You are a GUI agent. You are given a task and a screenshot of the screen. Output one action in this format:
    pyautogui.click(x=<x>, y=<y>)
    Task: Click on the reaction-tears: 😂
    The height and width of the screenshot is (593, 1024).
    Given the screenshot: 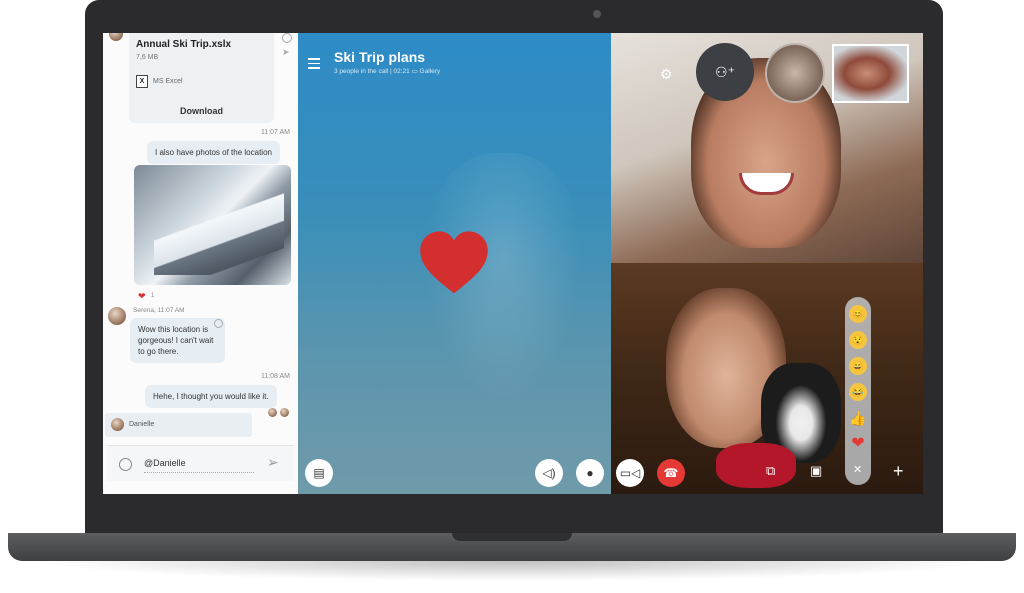 What is the action you would take?
    pyautogui.click(x=858, y=392)
    